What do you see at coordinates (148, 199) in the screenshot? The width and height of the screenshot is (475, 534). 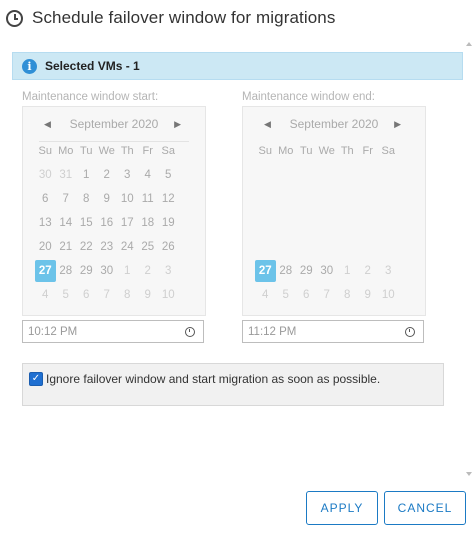 I see `calendar-day: 11` at bounding box center [148, 199].